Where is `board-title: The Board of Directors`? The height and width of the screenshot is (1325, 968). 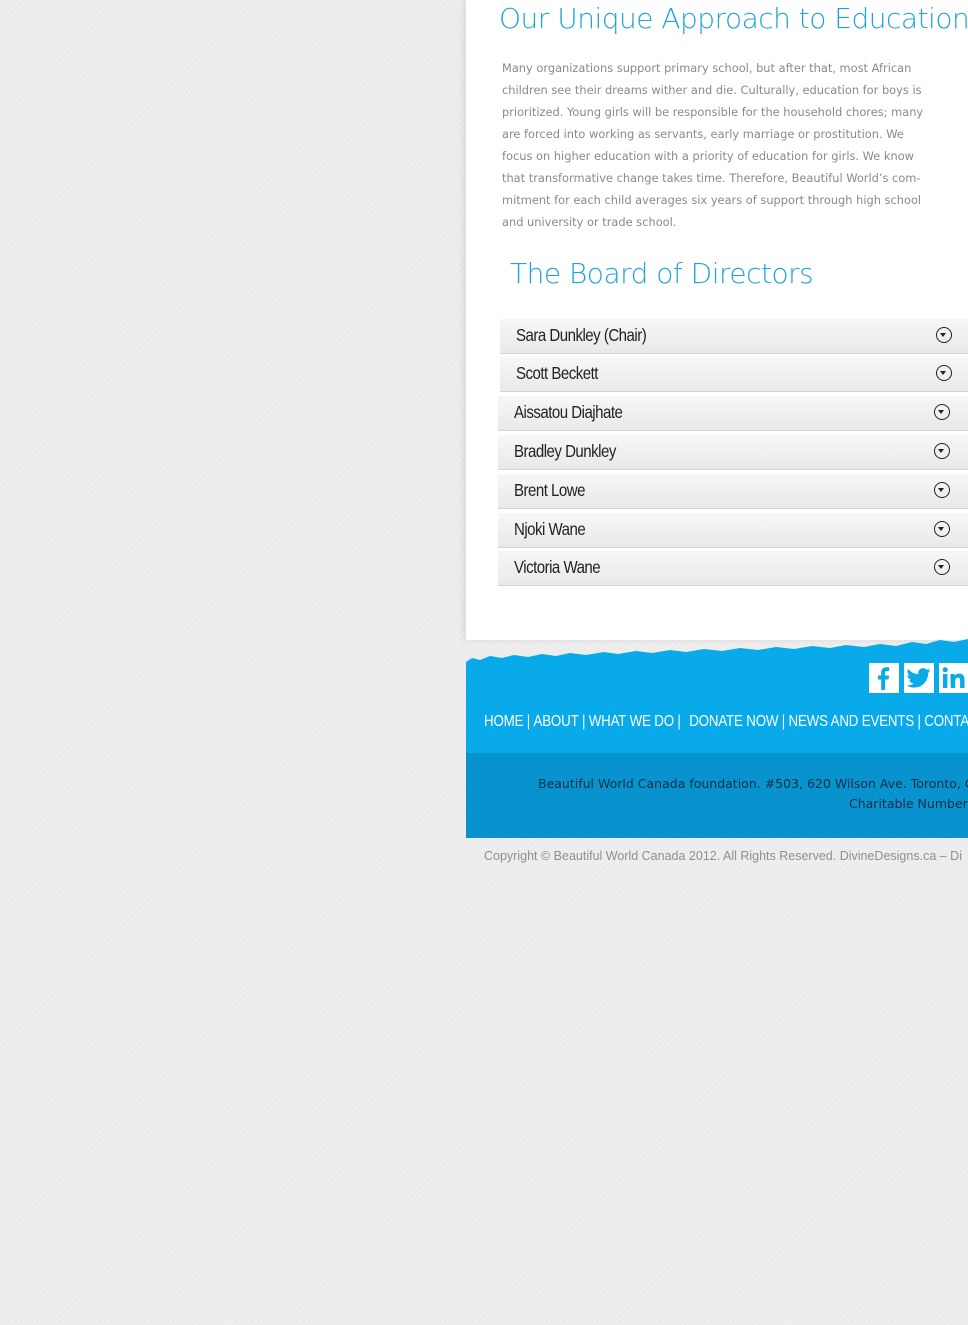 board-title: The Board of Directors is located at coordinates (662, 273).